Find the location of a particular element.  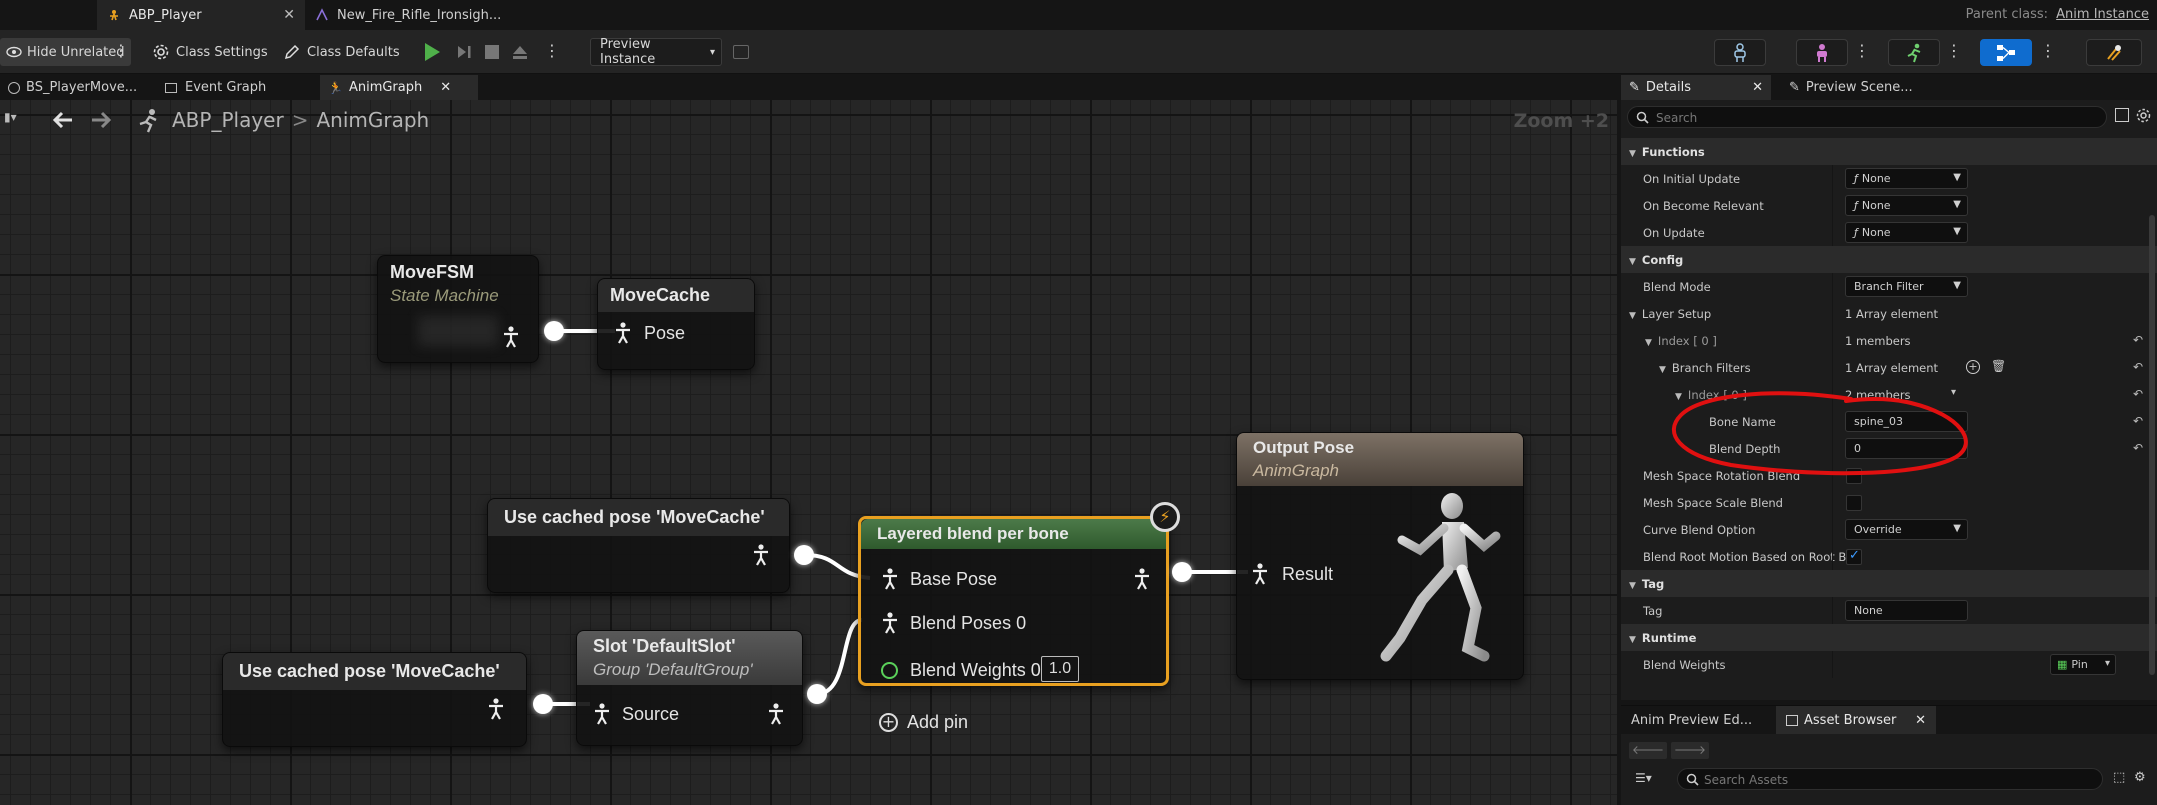

gear-icon is located at coordinates (2143, 115).